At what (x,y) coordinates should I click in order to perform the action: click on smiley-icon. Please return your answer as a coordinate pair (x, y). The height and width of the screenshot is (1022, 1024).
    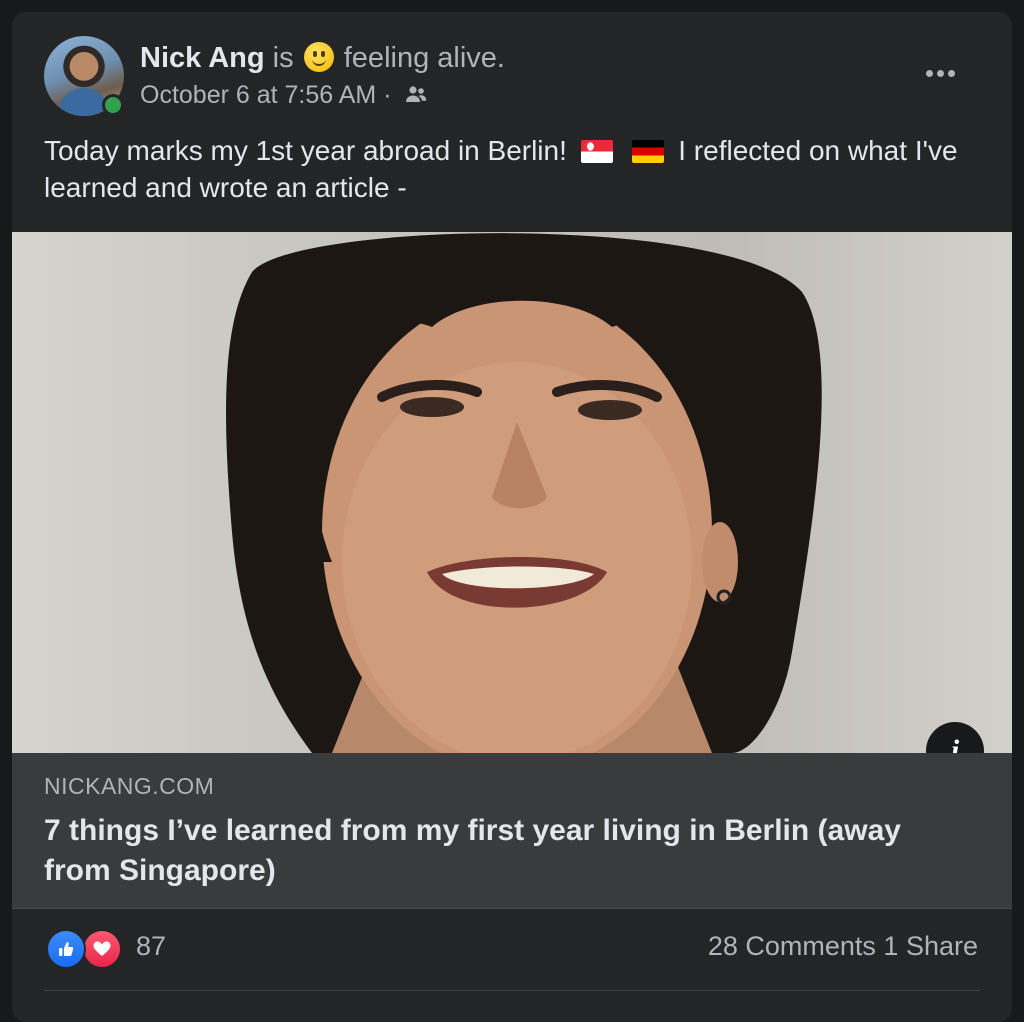
    Looking at the image, I should click on (318, 57).